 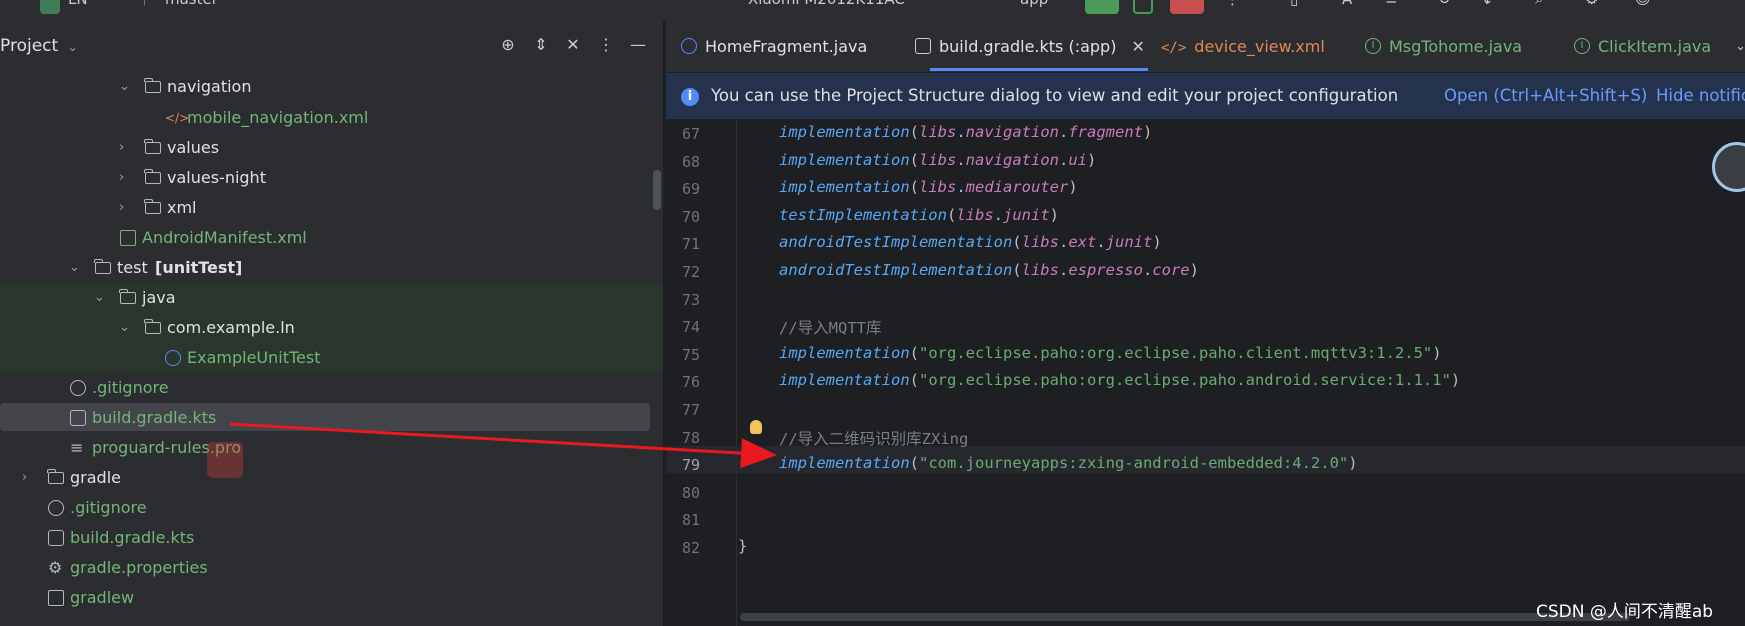 I want to click on annotation-arrow, so click(x=503, y=445).